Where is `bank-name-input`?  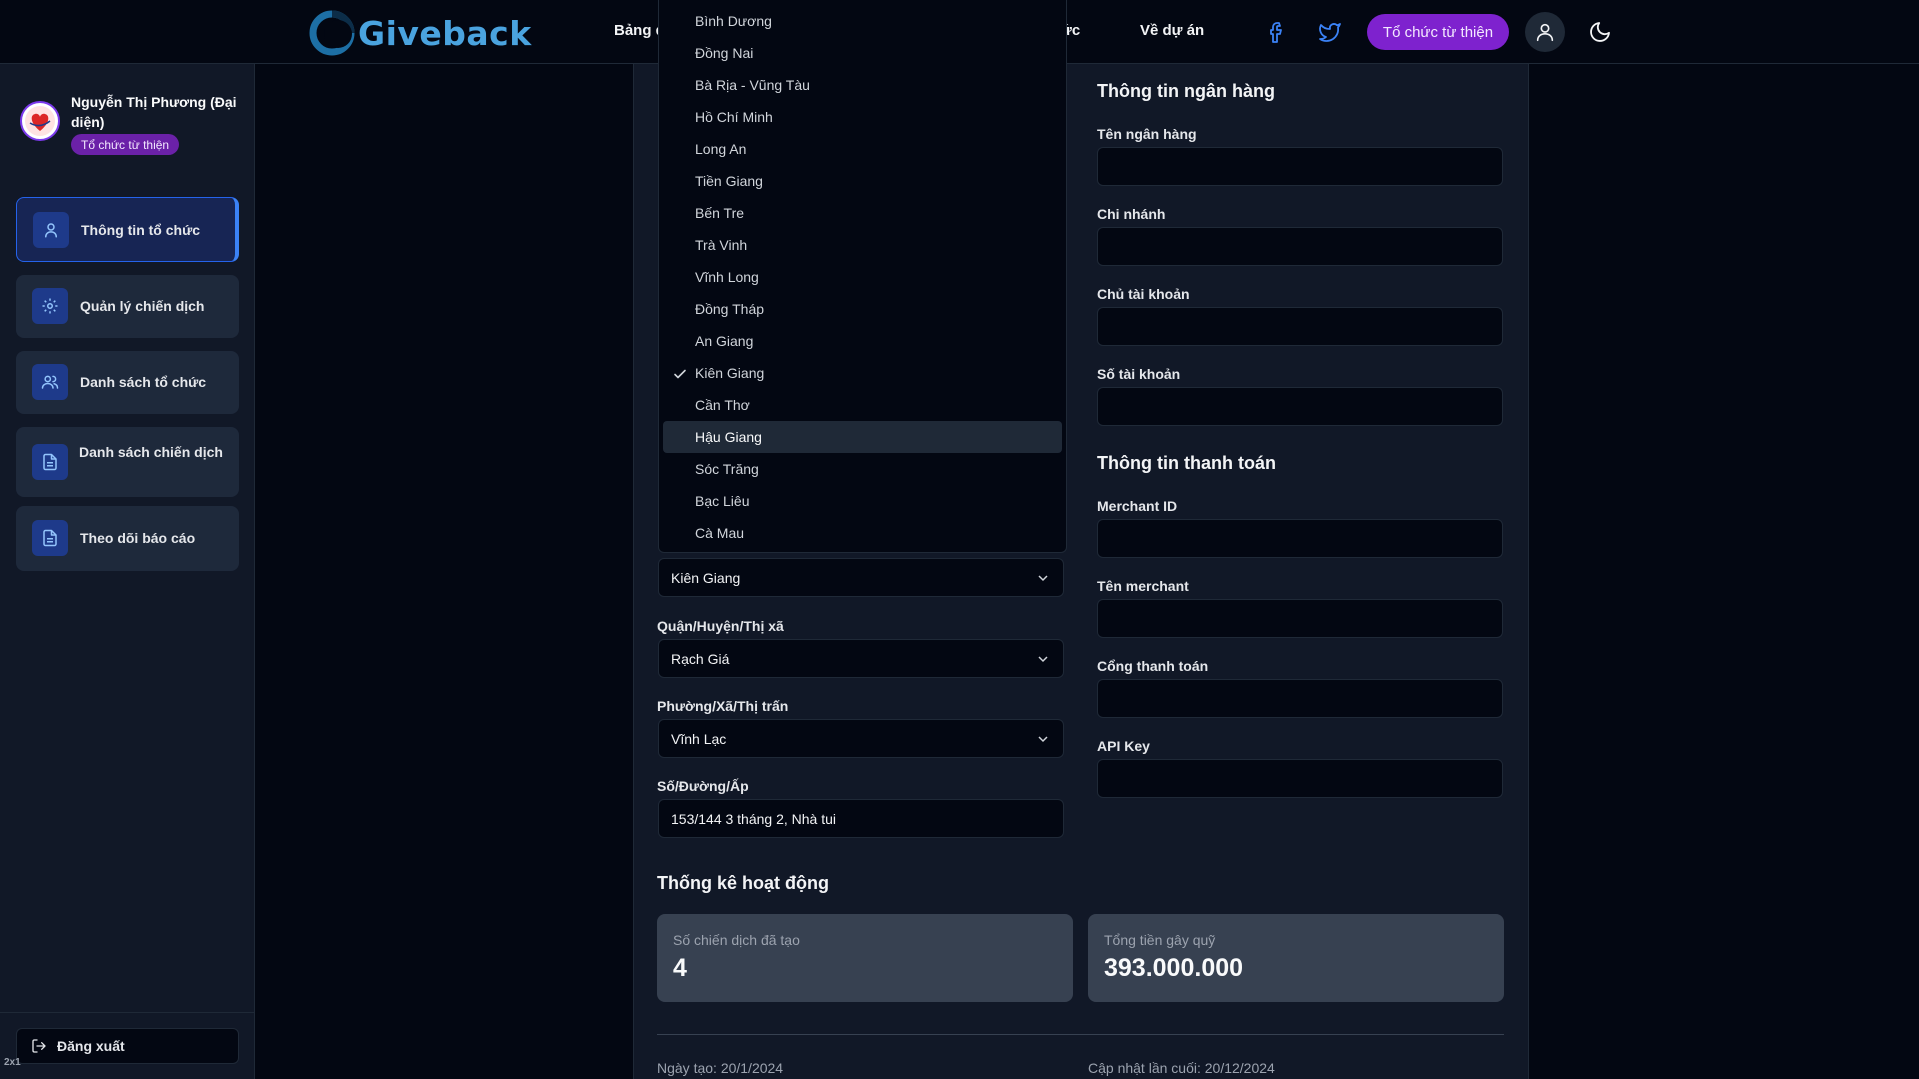
bank-name-input is located at coordinates (1300, 166).